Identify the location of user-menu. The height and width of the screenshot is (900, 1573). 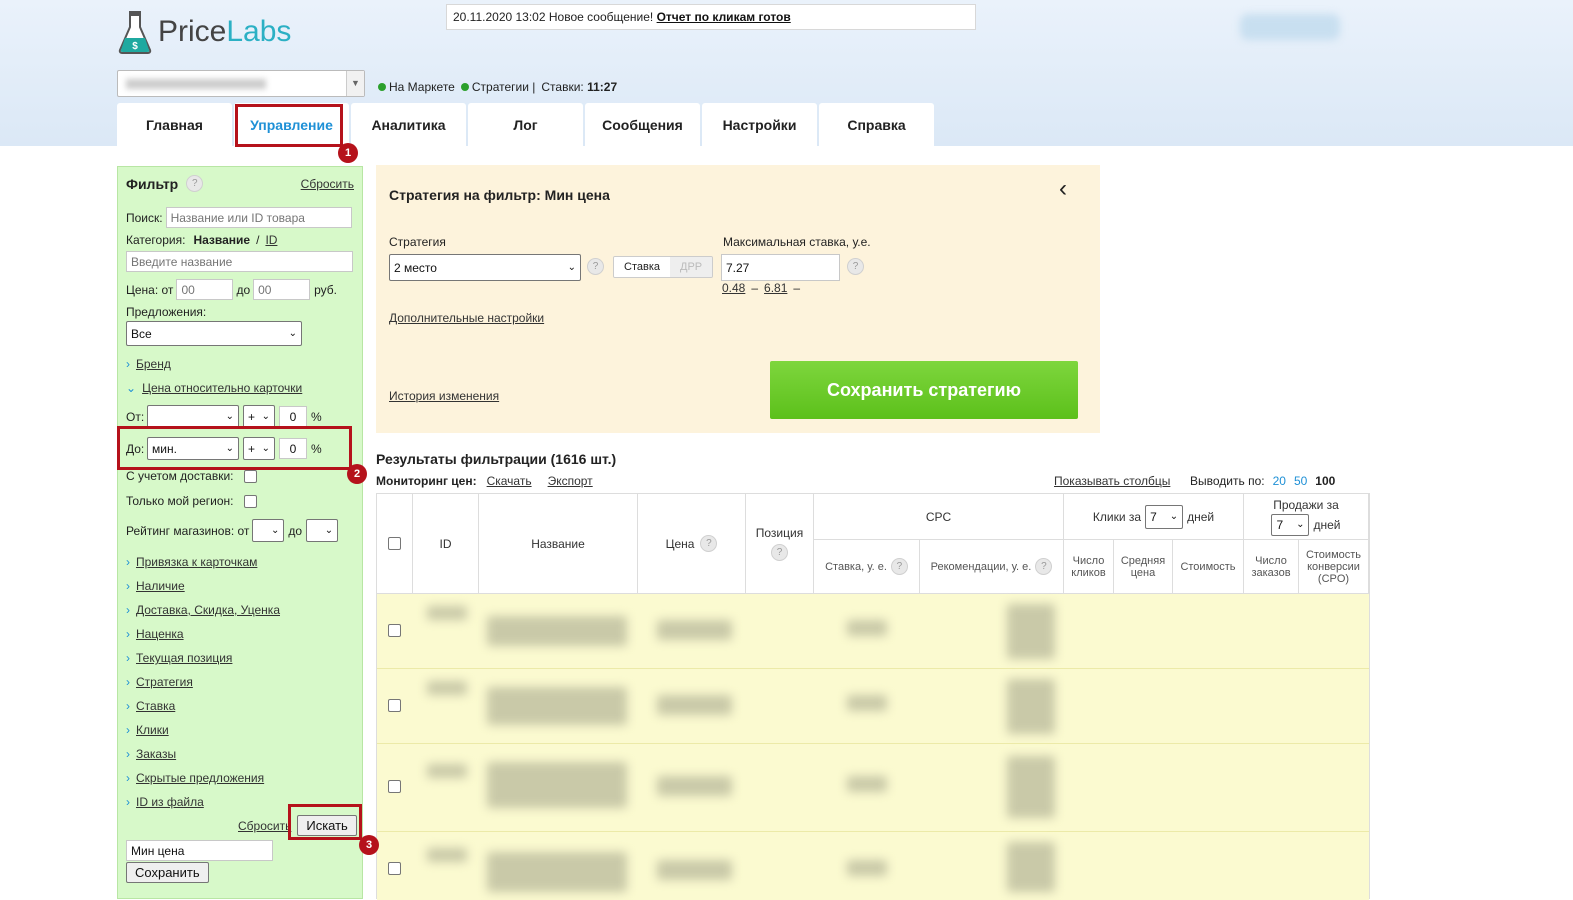
(1290, 27).